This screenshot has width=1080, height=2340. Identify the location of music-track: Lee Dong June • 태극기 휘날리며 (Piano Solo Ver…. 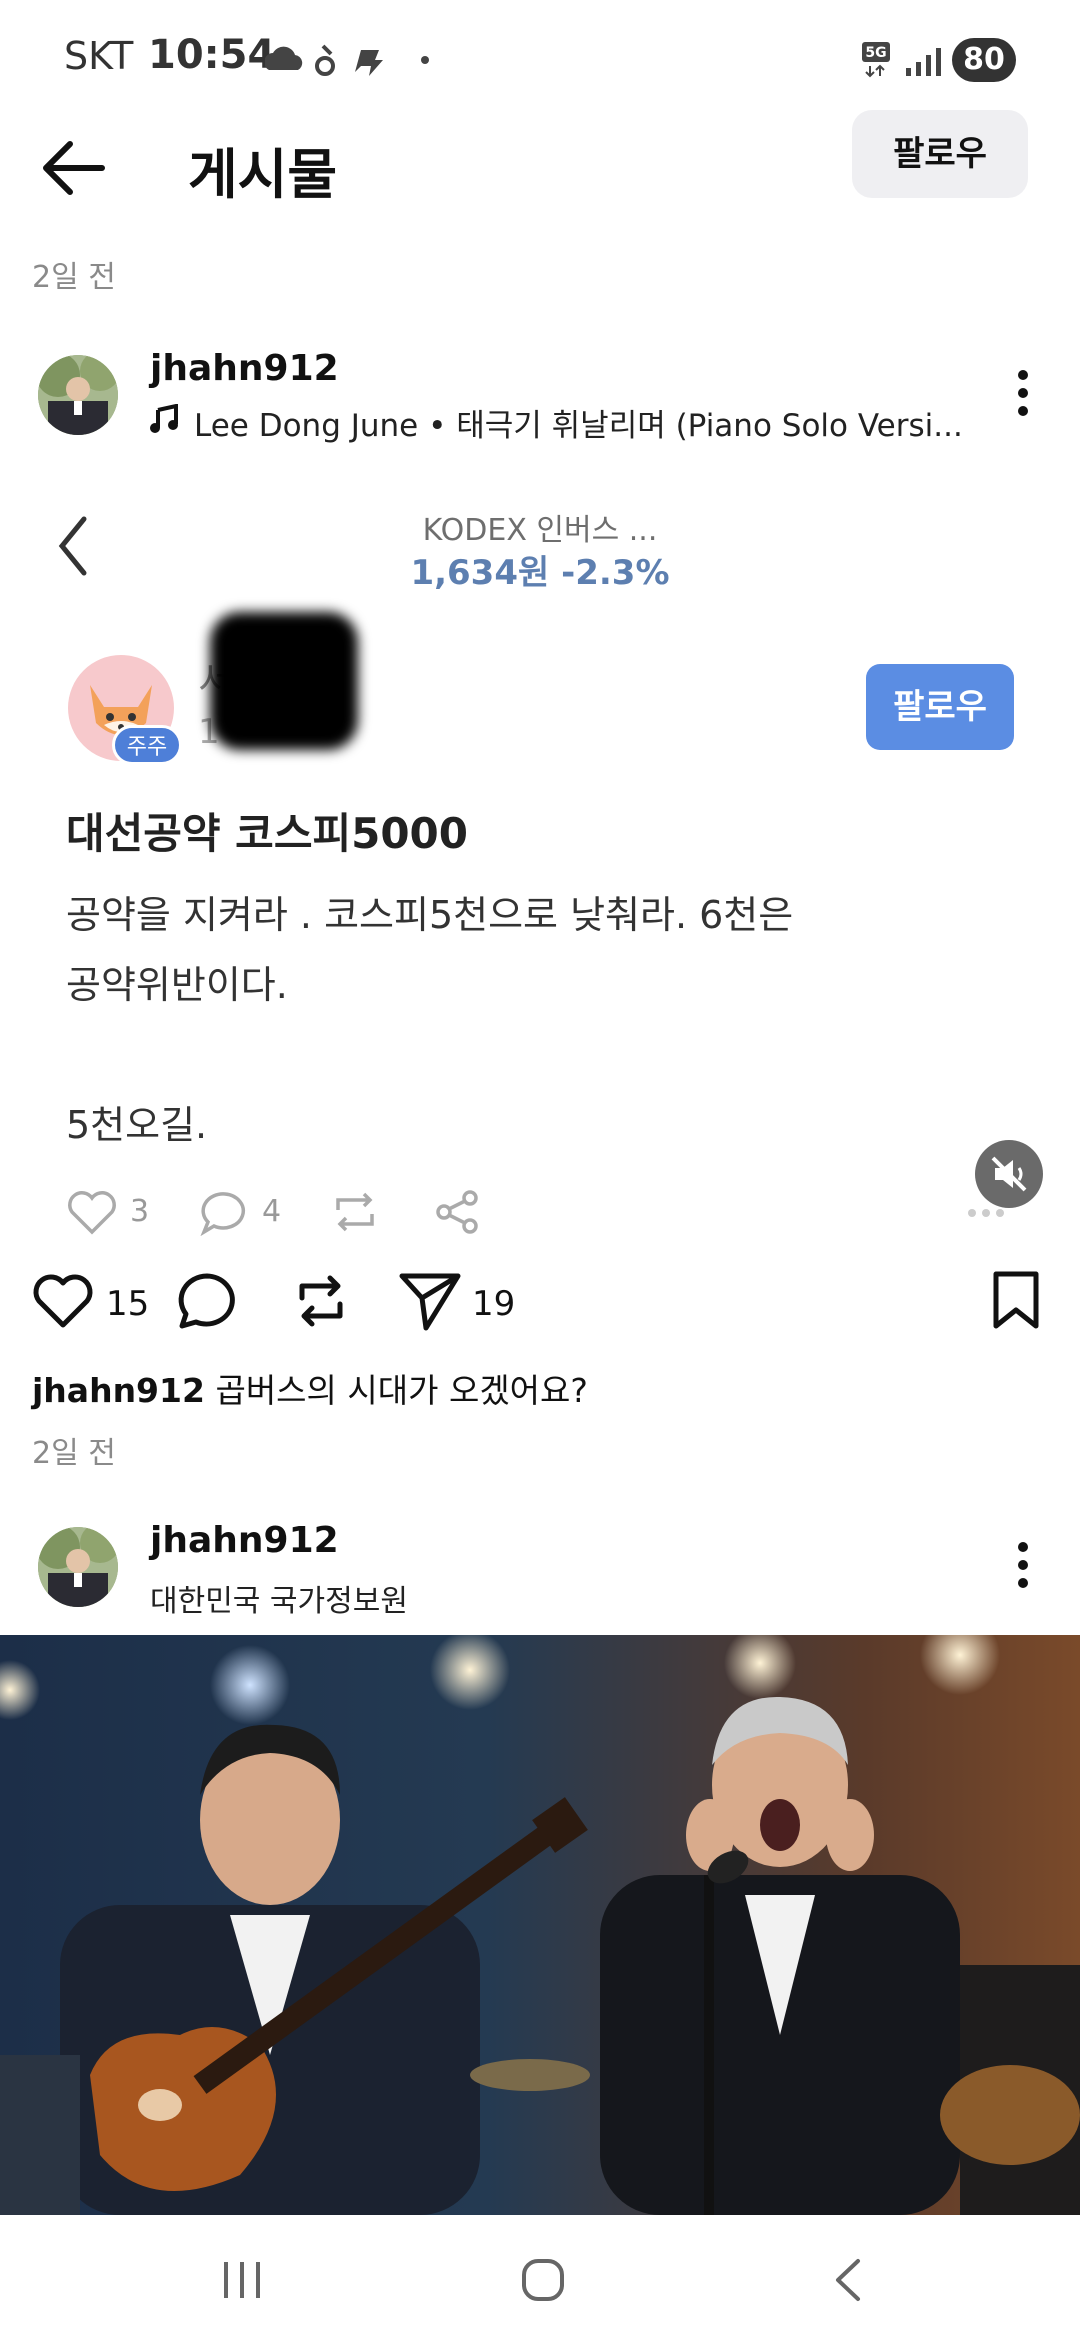
(578, 426).